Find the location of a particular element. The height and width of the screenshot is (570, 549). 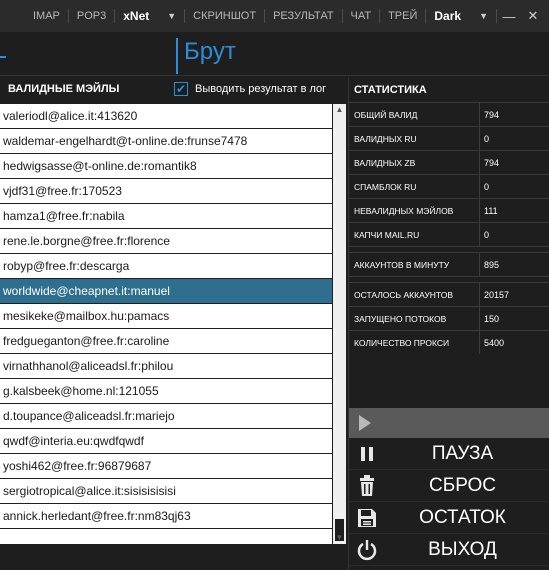

scroll-down-icon: ▼ is located at coordinates (339, 538).